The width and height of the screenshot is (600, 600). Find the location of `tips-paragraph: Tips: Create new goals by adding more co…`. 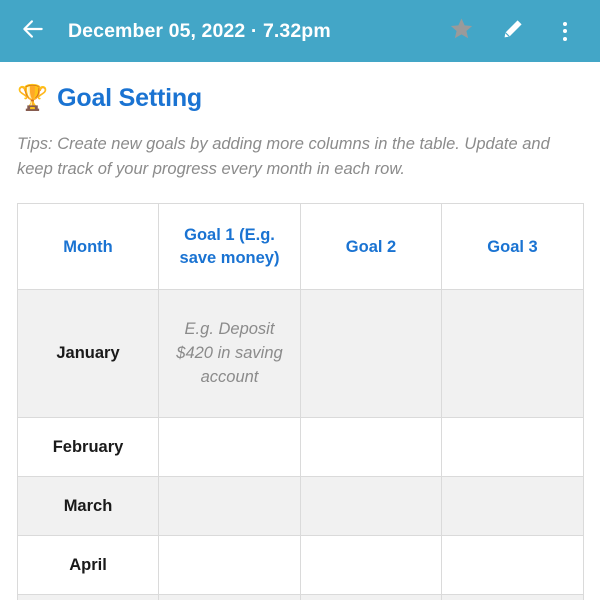

tips-paragraph: Tips: Create new goals by adding more co… is located at coordinates (283, 157).